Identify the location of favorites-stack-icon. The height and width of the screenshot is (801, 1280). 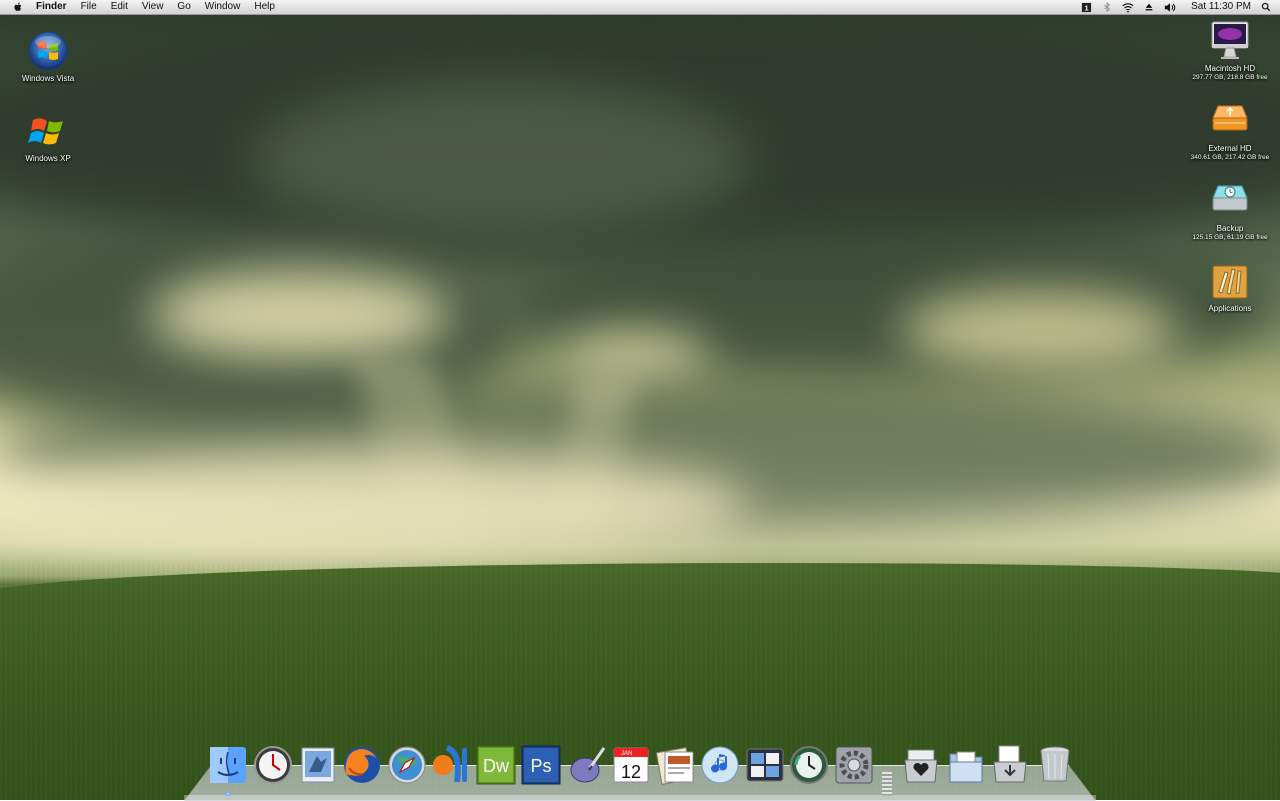
(921, 765).